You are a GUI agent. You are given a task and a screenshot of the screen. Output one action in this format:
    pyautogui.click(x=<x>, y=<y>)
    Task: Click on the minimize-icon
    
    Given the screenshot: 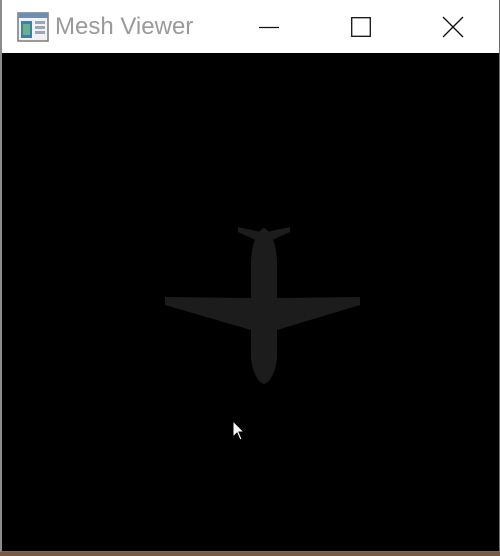 What is the action you would take?
    pyautogui.click(x=269, y=27)
    